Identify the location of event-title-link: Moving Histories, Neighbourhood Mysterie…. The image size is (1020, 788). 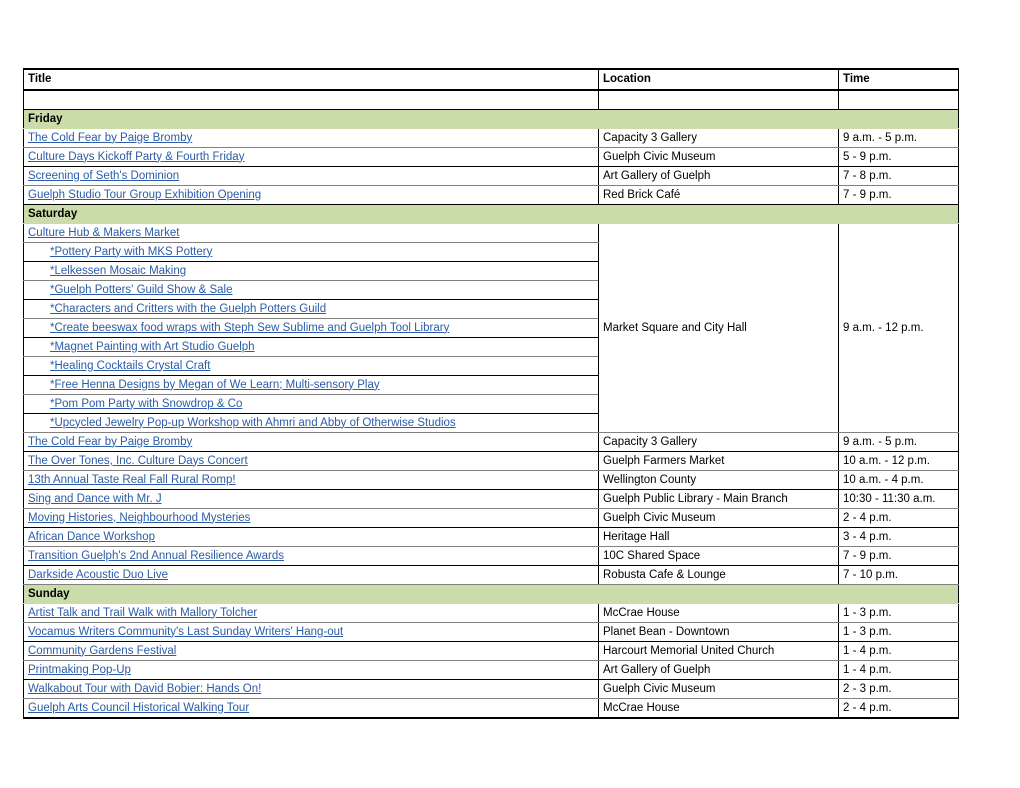
(139, 518).